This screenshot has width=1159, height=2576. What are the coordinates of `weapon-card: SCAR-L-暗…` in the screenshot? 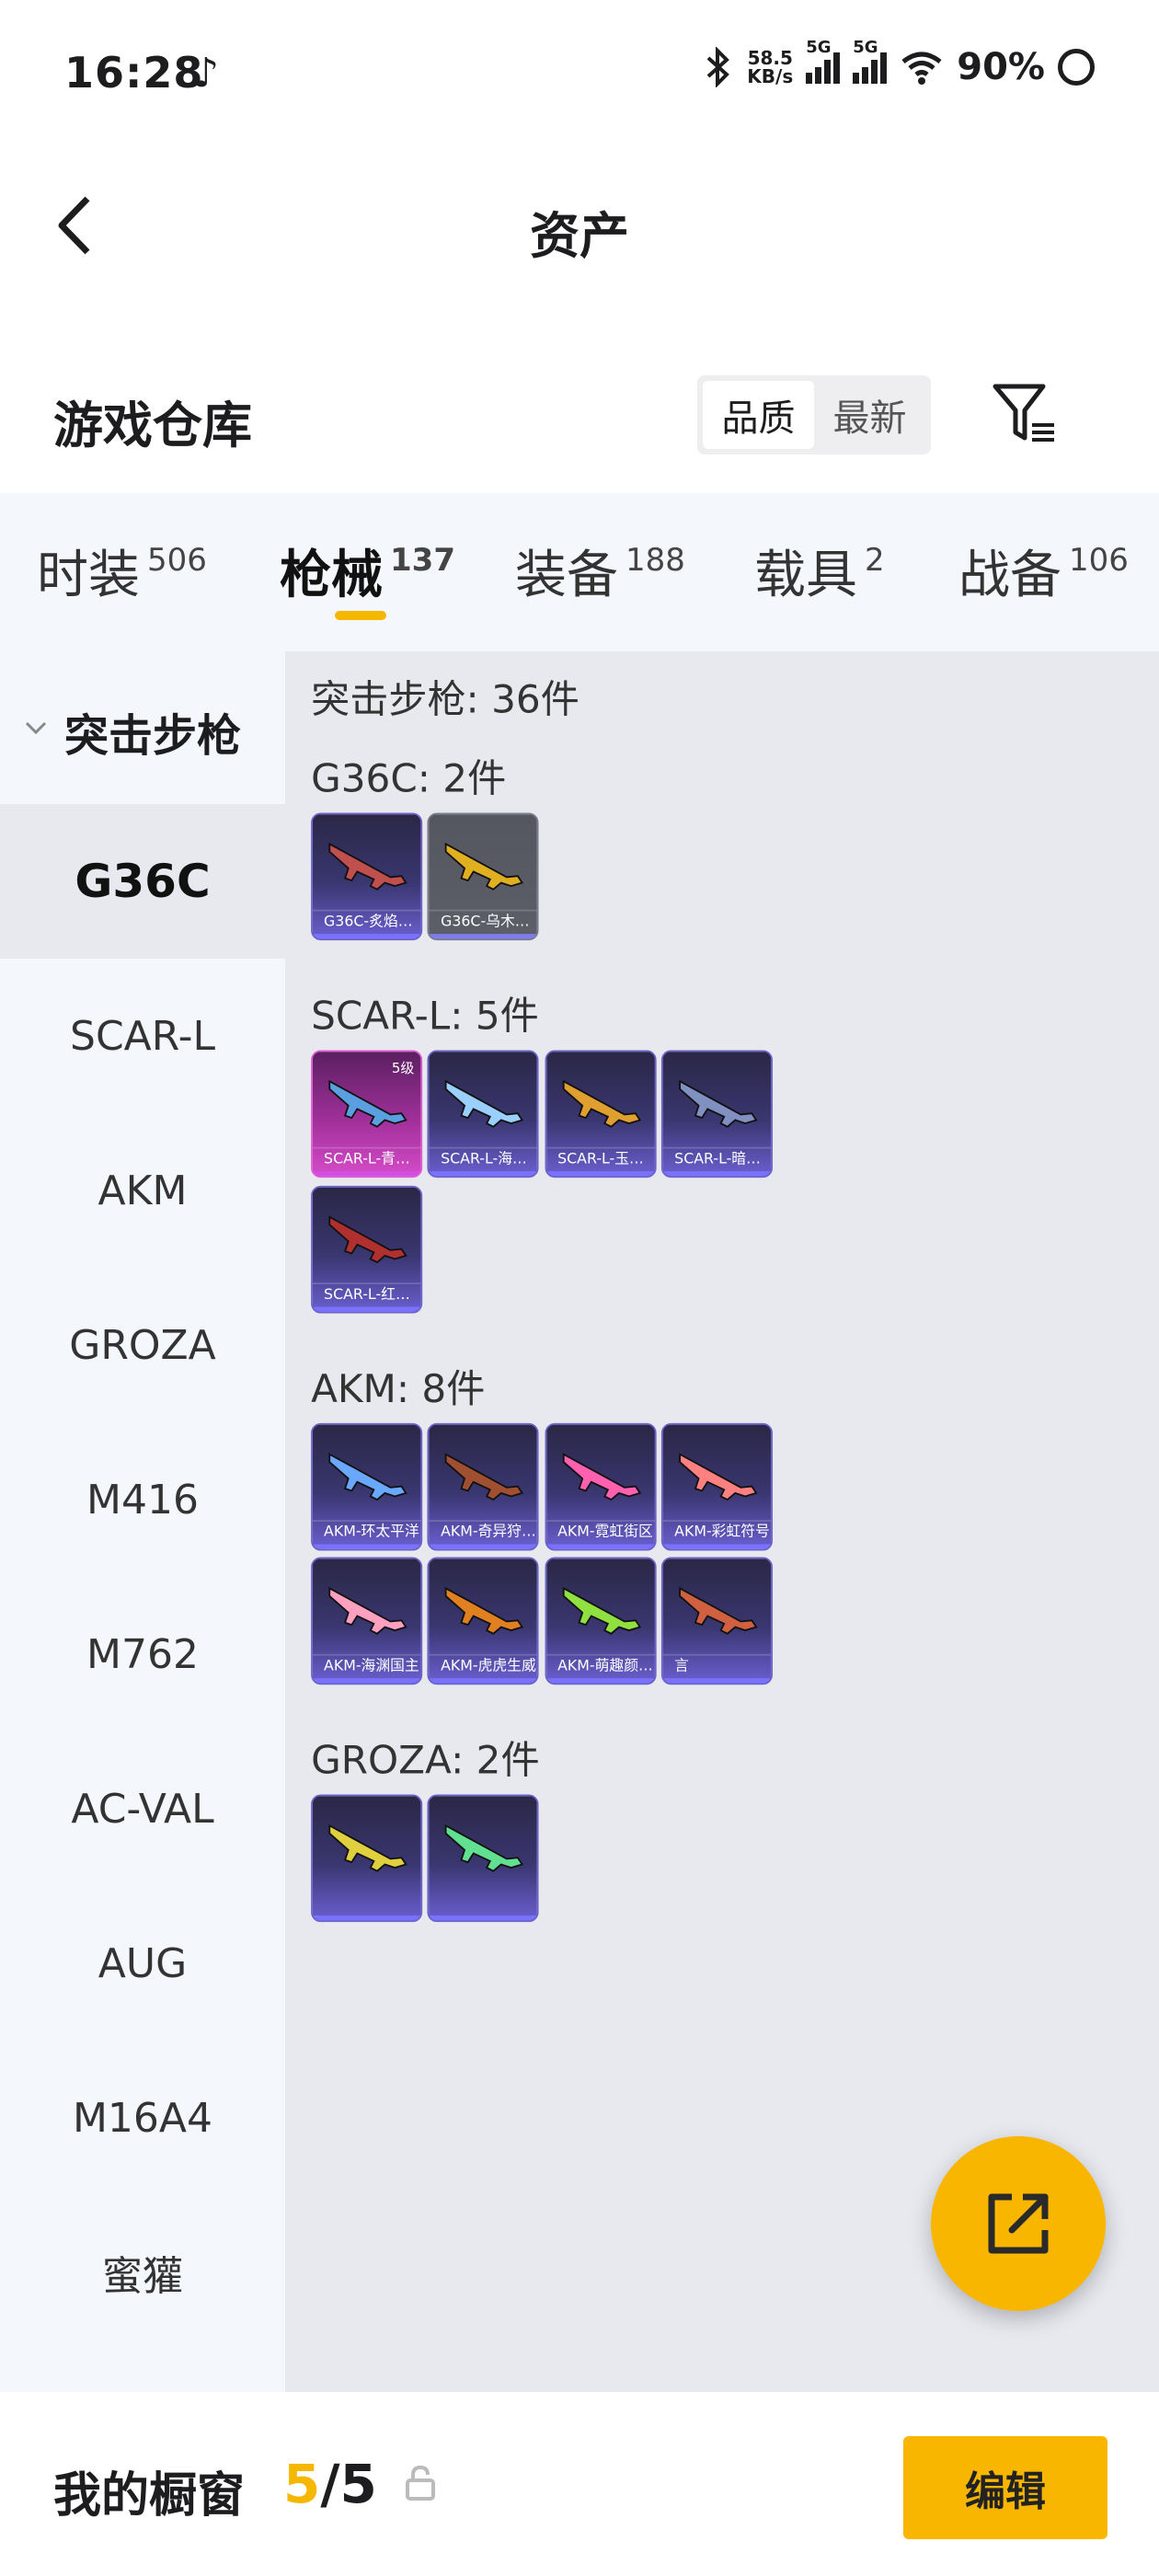 It's located at (717, 1115).